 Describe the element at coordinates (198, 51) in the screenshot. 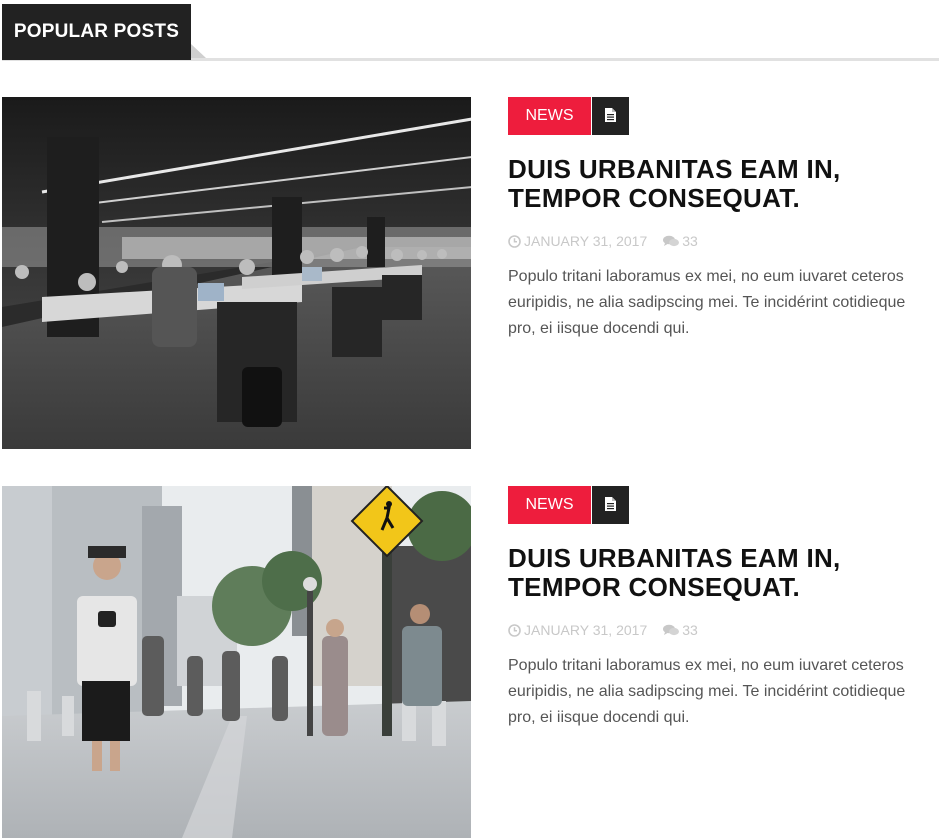

I see `header-tab-corner` at that location.